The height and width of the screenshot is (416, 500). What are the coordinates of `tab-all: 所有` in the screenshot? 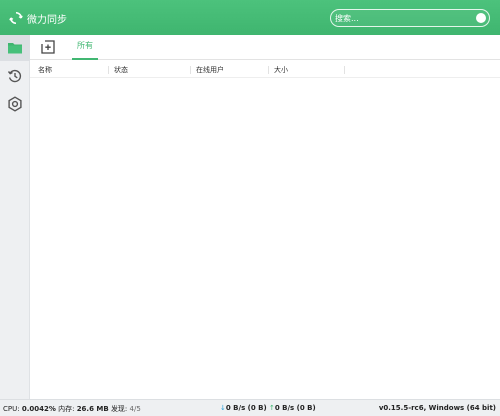 It's located at (85, 50).